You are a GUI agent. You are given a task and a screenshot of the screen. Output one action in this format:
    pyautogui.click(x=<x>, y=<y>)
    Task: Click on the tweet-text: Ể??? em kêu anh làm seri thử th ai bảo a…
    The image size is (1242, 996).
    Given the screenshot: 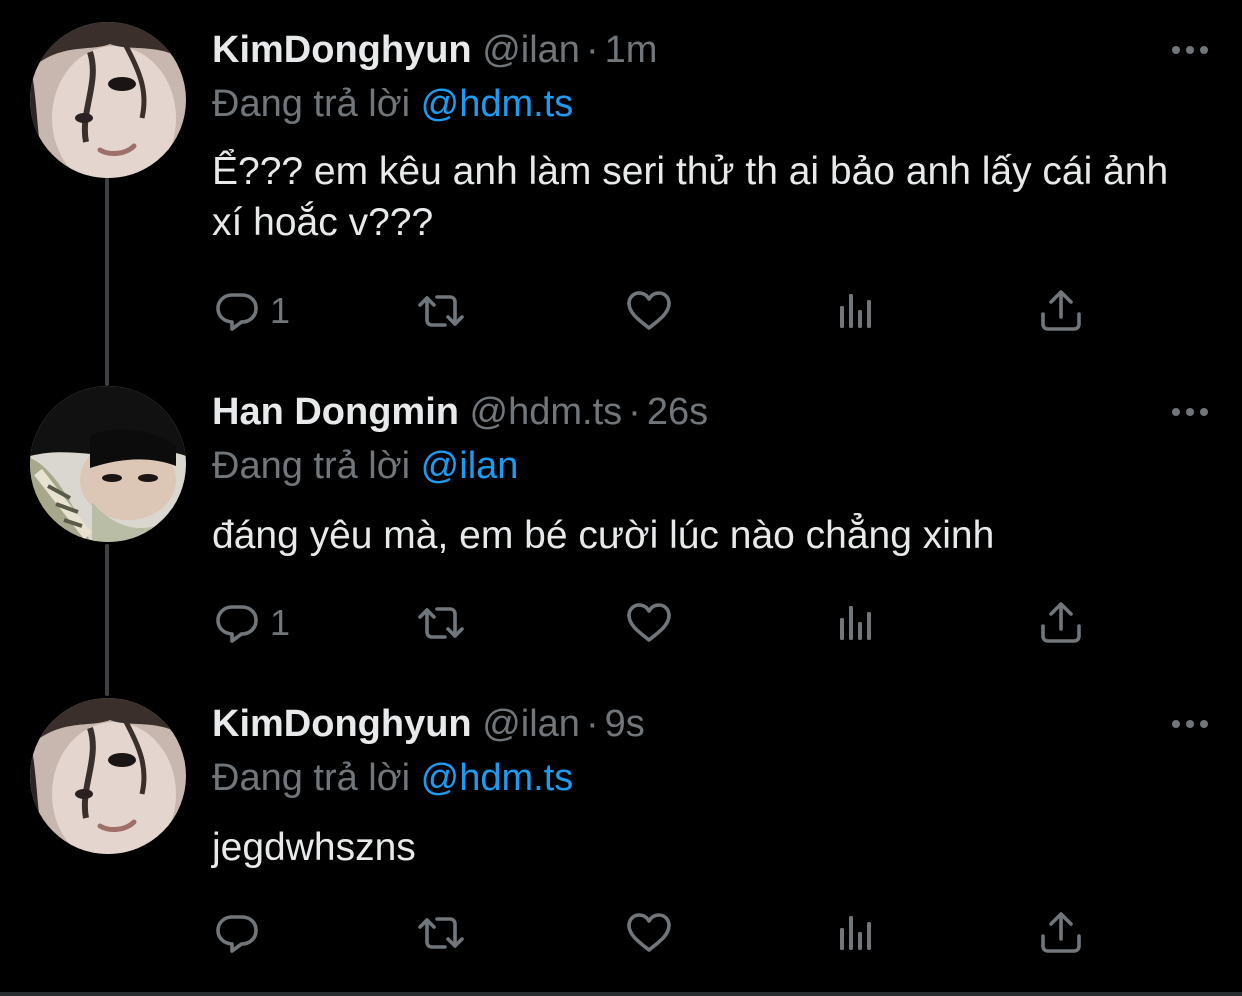 What is the action you would take?
    pyautogui.click(x=690, y=197)
    